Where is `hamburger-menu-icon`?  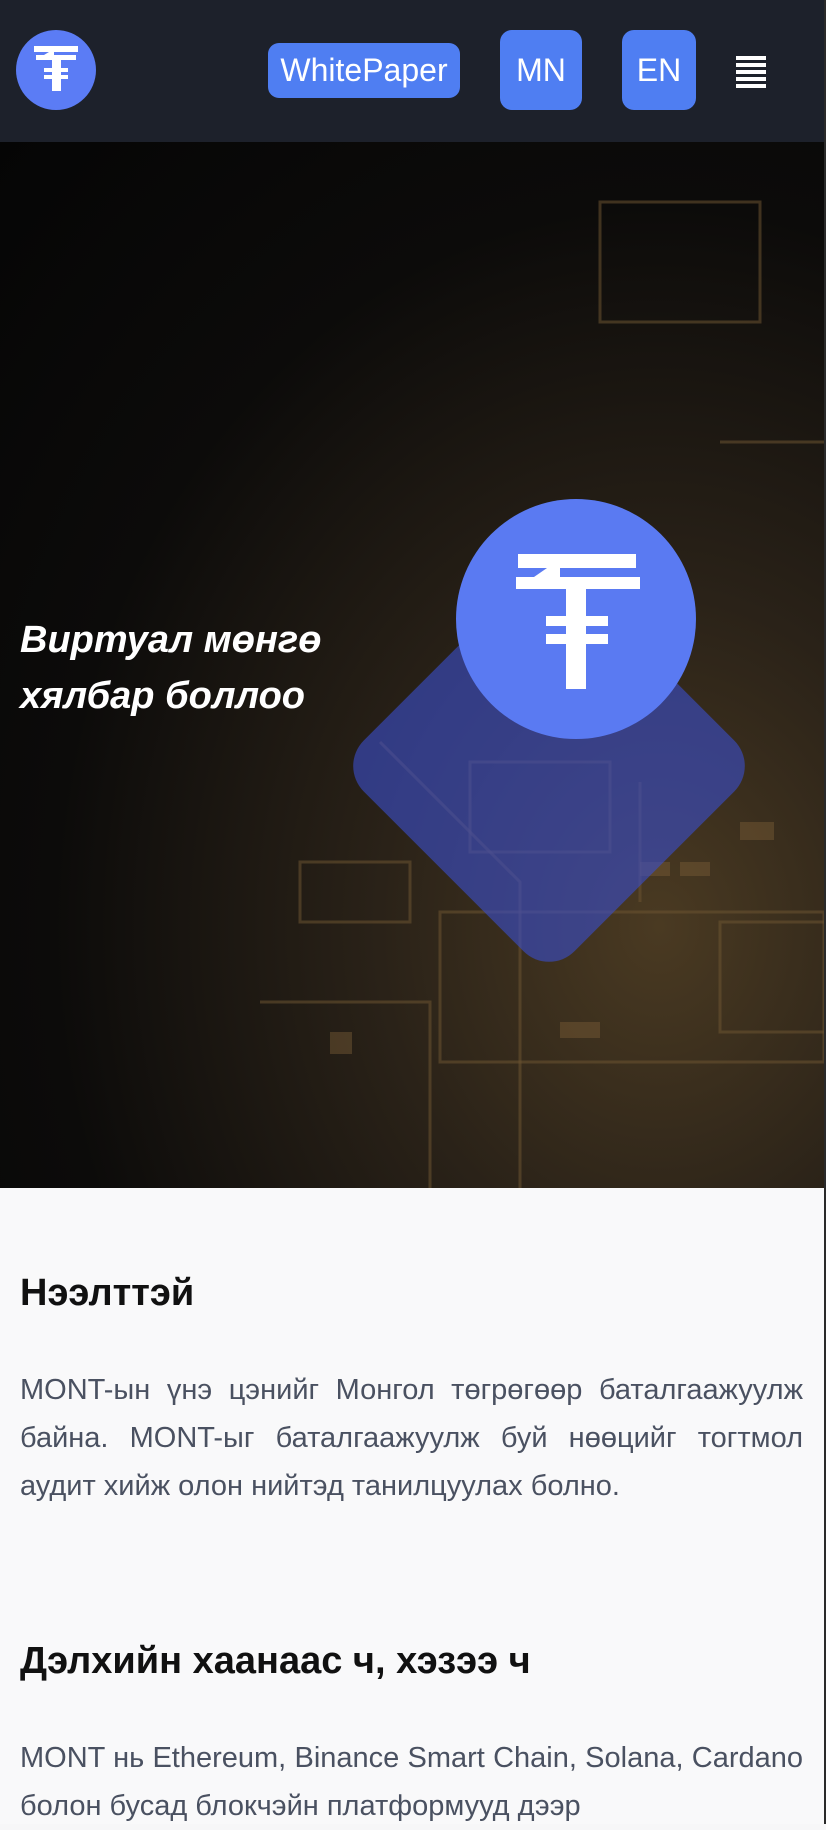
hamburger-menu-icon is located at coordinates (752, 72).